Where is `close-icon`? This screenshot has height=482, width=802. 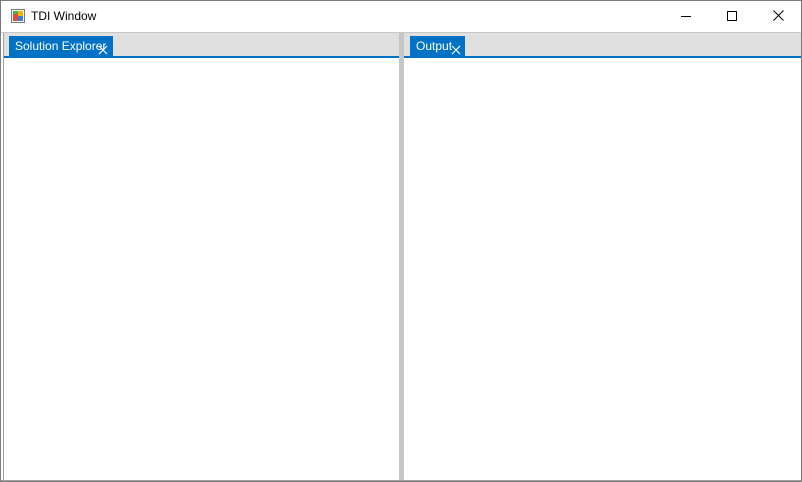 close-icon is located at coordinates (778, 17).